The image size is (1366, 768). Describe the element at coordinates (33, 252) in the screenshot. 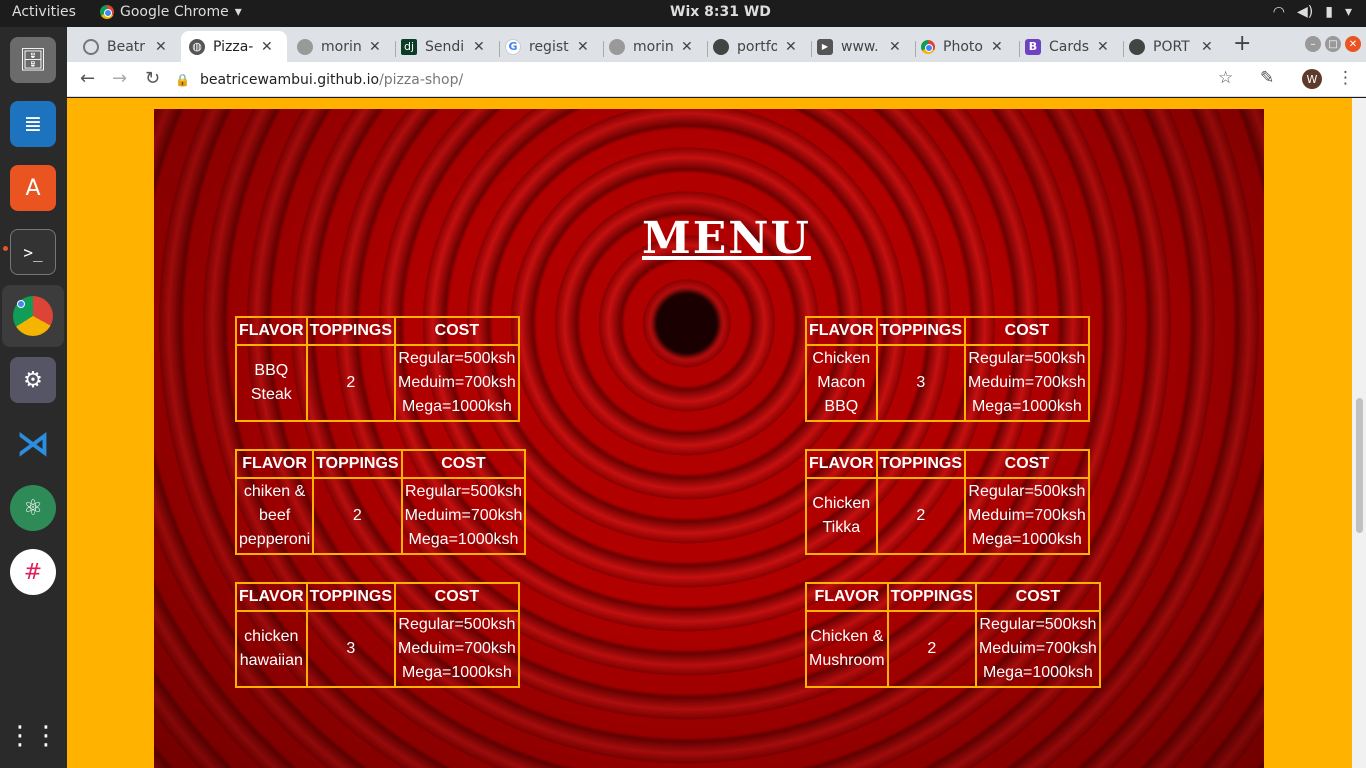

I see `terminal-icon: >_` at that location.